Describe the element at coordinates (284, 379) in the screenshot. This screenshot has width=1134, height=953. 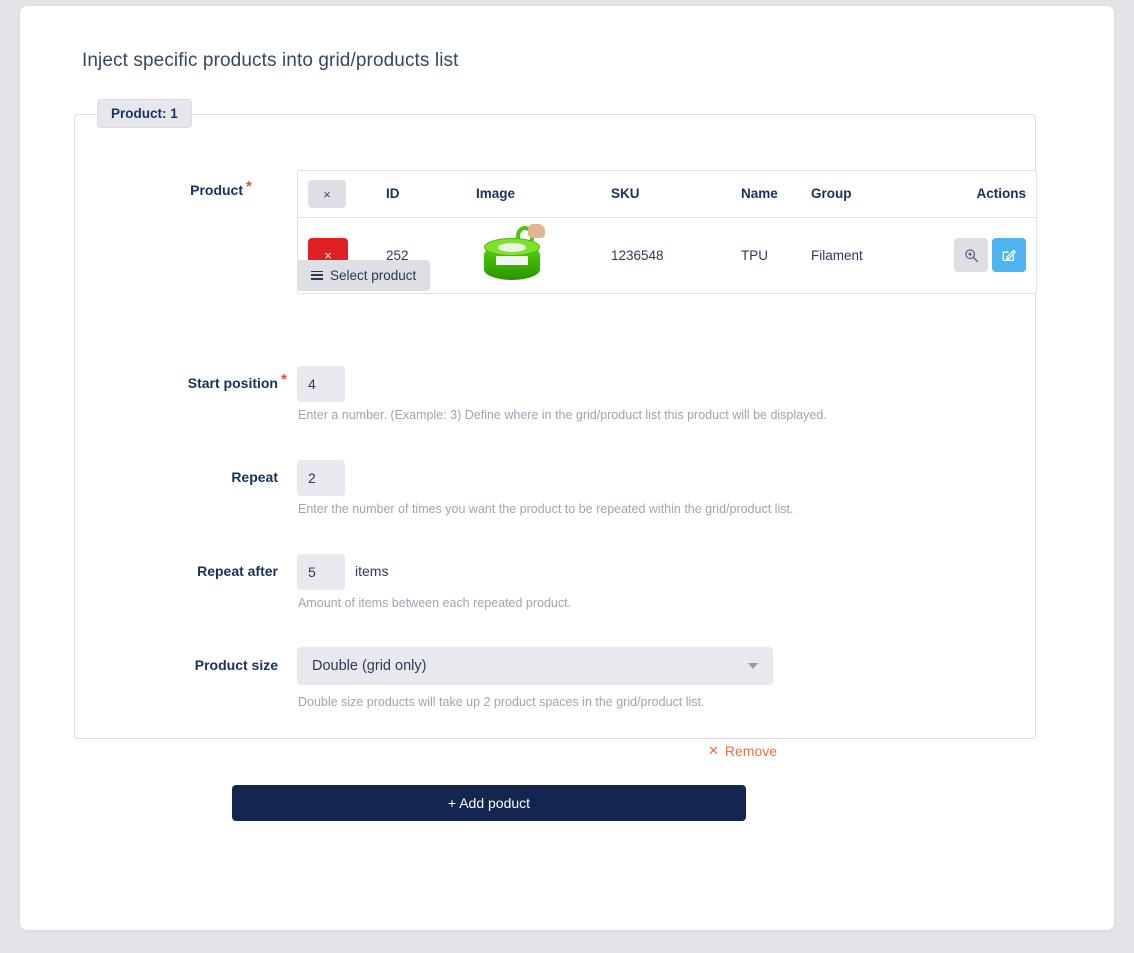
I see `start-position-required-star: *` at that location.